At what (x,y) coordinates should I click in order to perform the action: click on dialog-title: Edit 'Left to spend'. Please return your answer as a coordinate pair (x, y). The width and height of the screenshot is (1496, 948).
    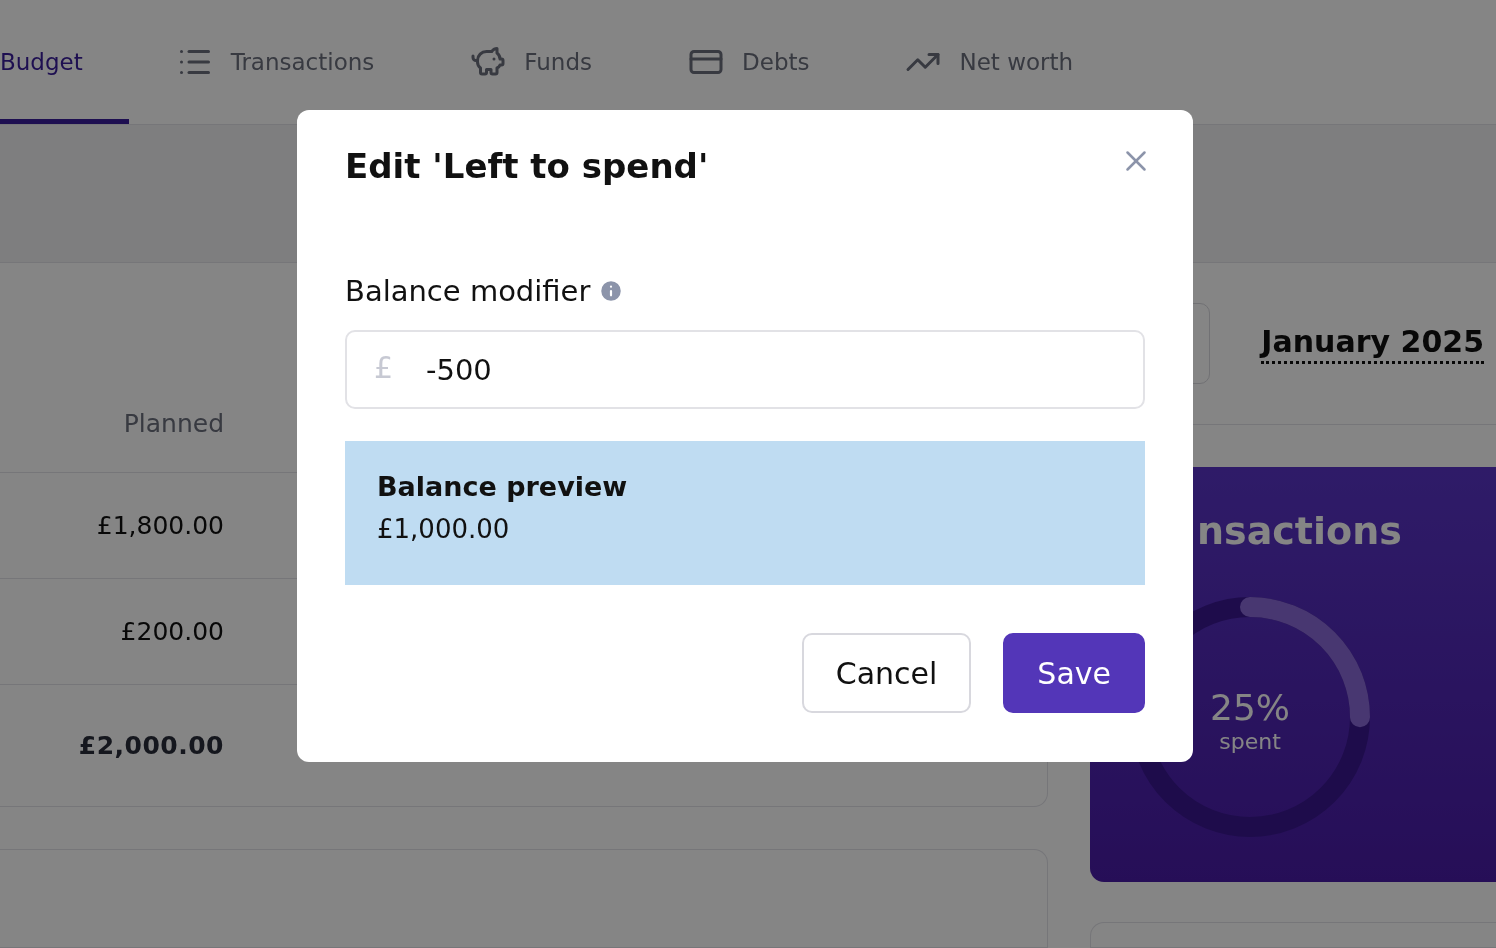
    Looking at the image, I should click on (527, 166).